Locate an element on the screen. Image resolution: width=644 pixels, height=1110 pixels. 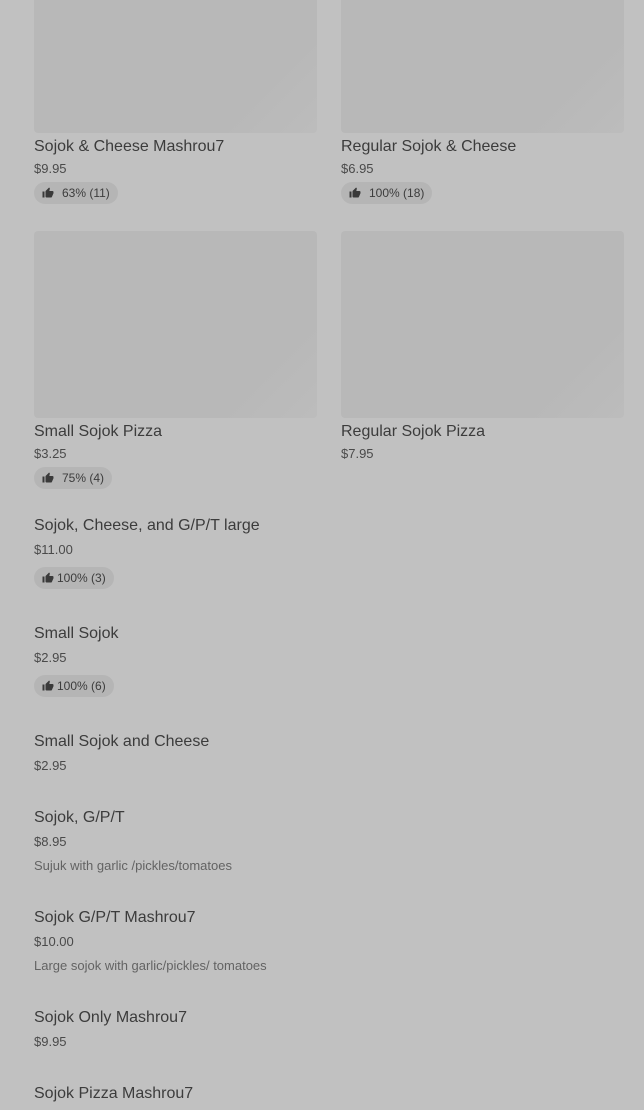
rating-text: 75% (4) is located at coordinates (83, 478).